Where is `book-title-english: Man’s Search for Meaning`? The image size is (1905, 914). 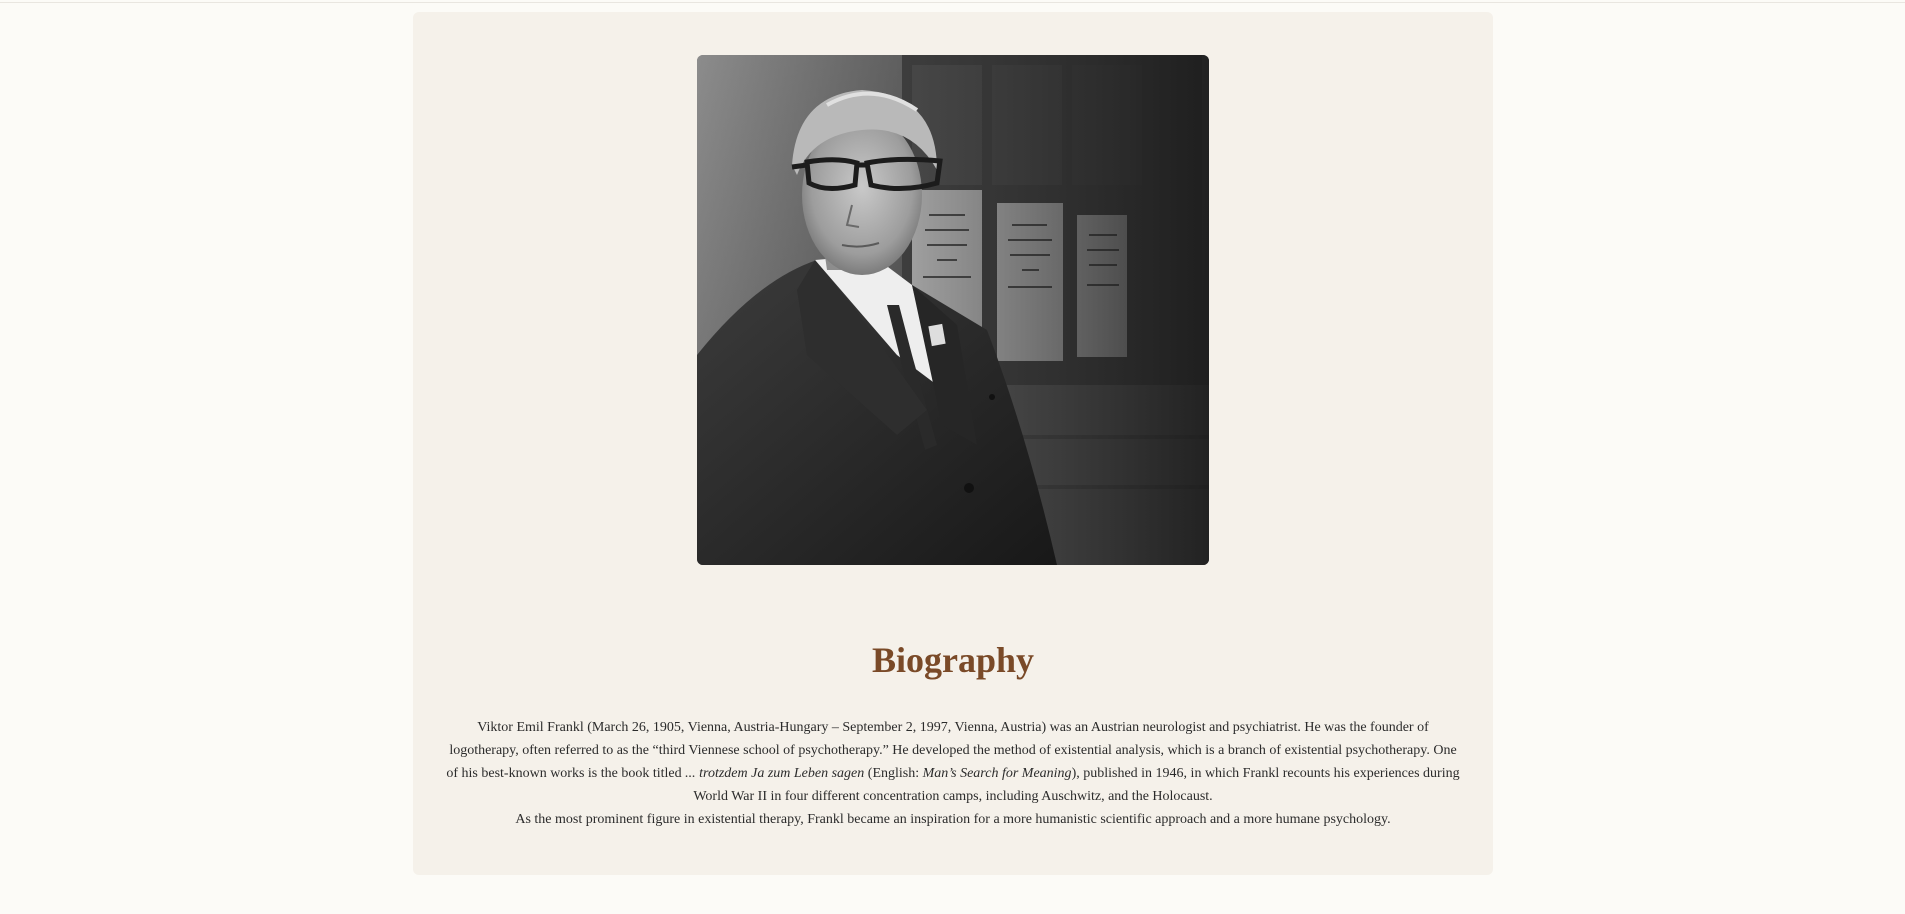
book-title-english: Man’s Search for Meaning is located at coordinates (997, 773).